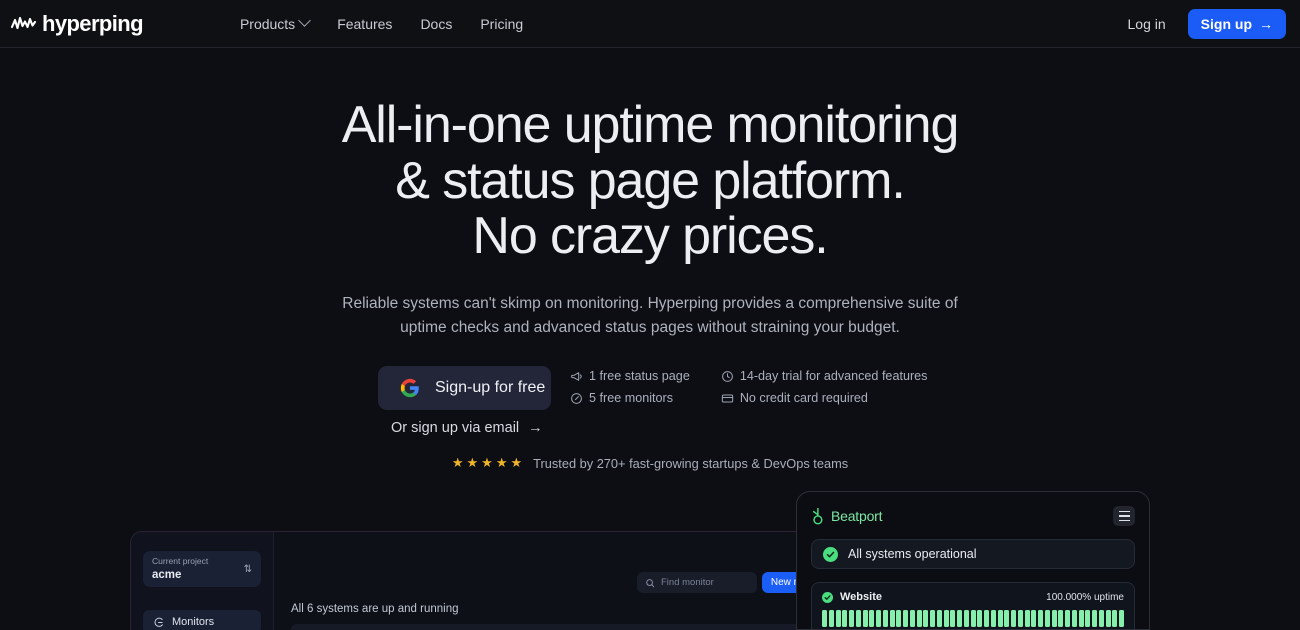 This screenshot has width=1300, height=630. What do you see at coordinates (202, 620) in the screenshot?
I see `sidebar-item-monitors: Monitors` at bounding box center [202, 620].